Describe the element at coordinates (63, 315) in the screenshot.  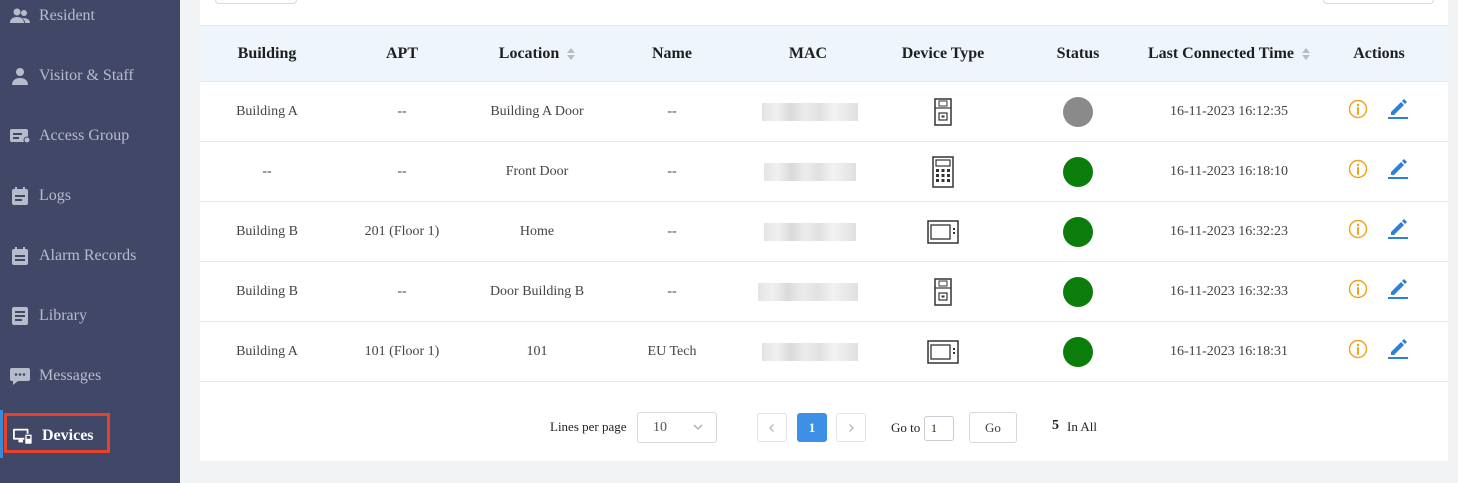
I see `sidebar-item-label: Library` at that location.